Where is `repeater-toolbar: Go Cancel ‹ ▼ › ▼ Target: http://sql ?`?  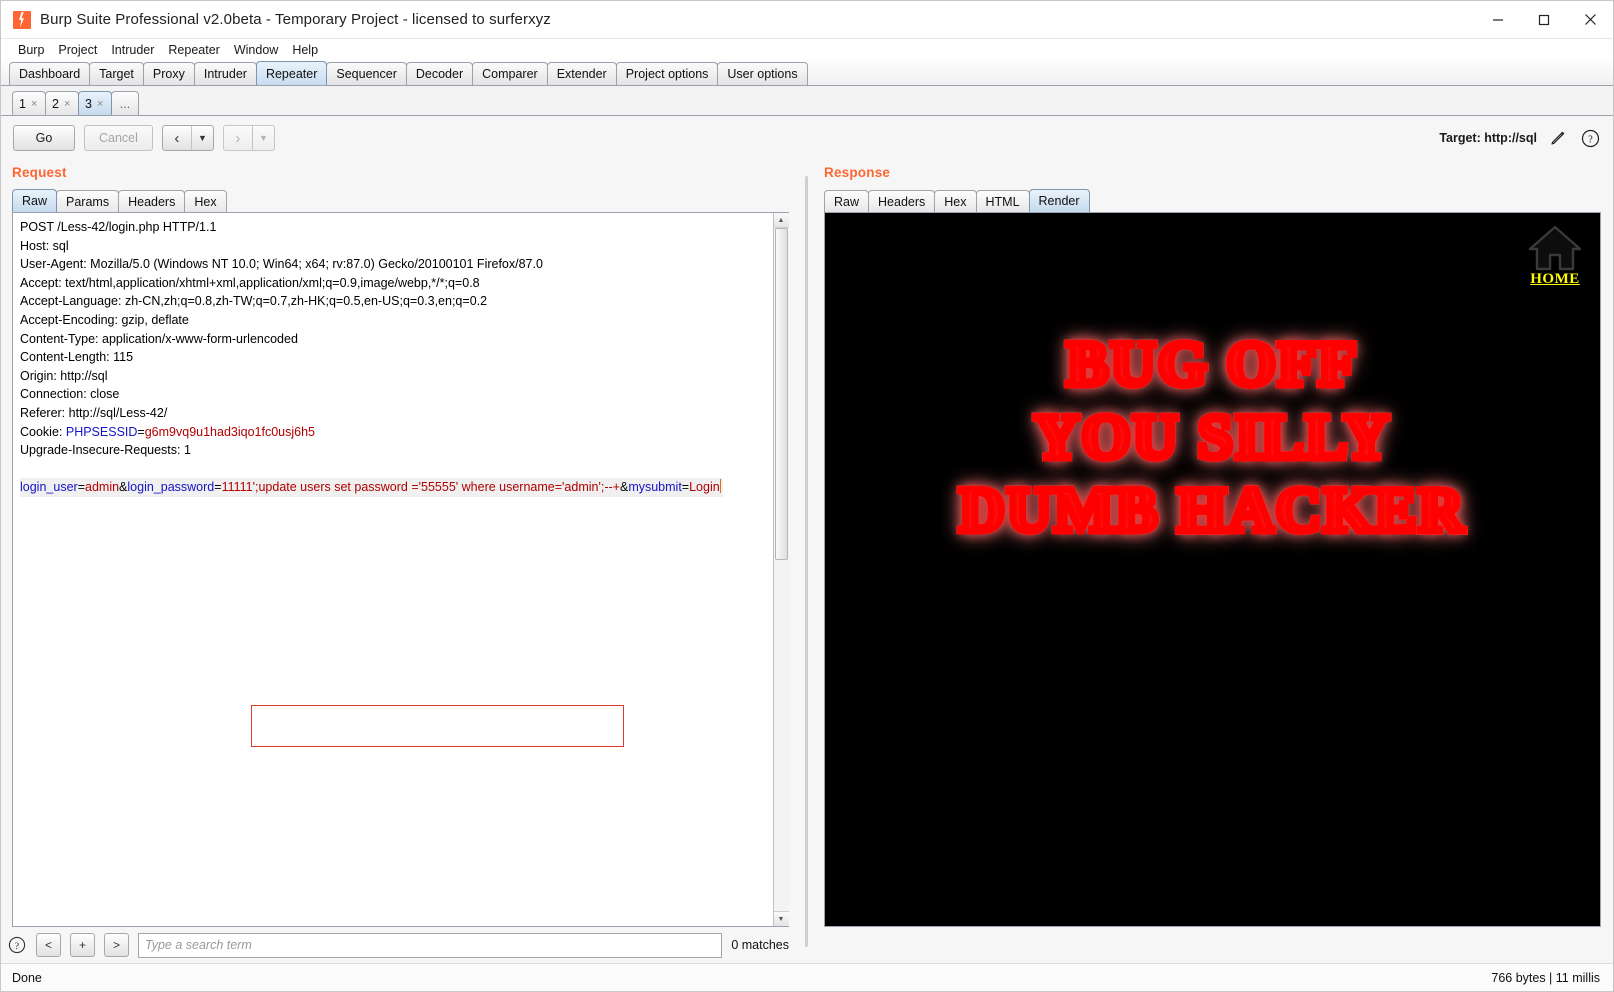
repeater-toolbar: Go Cancel ‹ ▼ › ▼ Target: http://sql ? is located at coordinates (807, 138).